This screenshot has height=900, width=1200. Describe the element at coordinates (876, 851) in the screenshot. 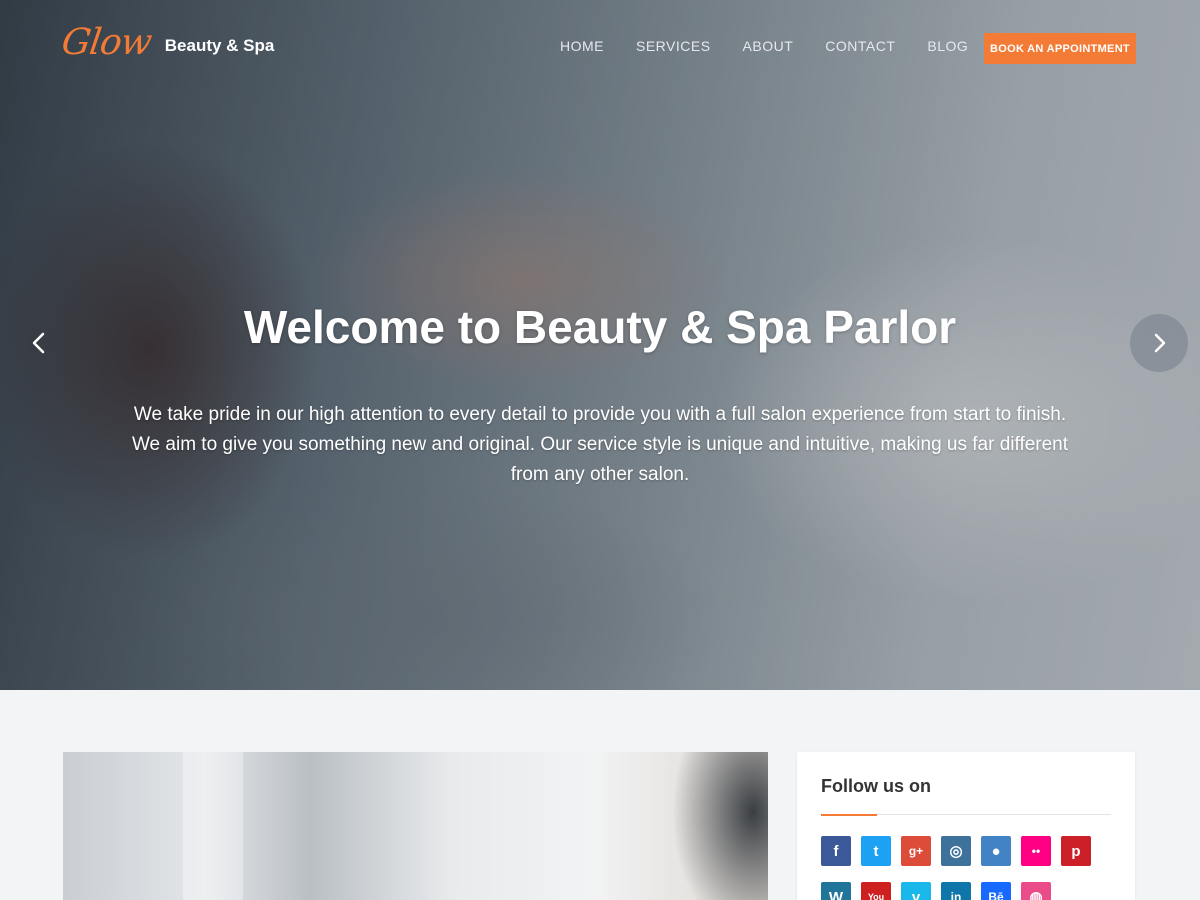

I see `twitter-icon: t` at that location.